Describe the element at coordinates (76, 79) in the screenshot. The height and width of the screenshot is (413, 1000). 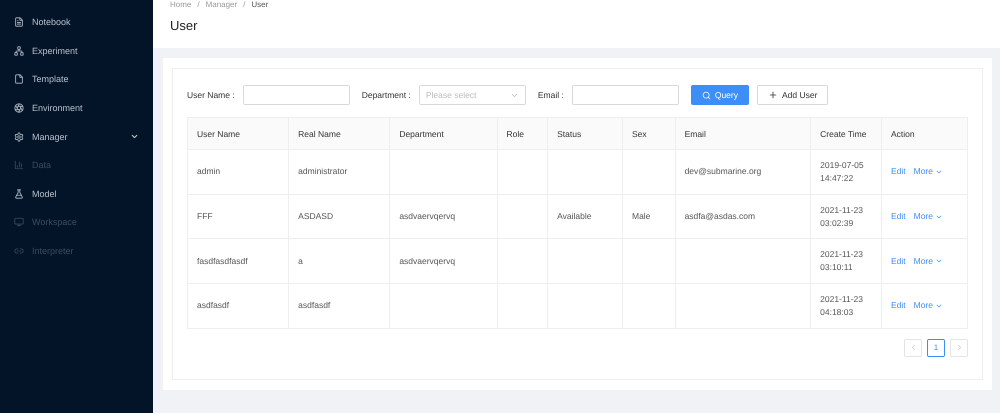
I see `sidebar-item: Template` at that location.